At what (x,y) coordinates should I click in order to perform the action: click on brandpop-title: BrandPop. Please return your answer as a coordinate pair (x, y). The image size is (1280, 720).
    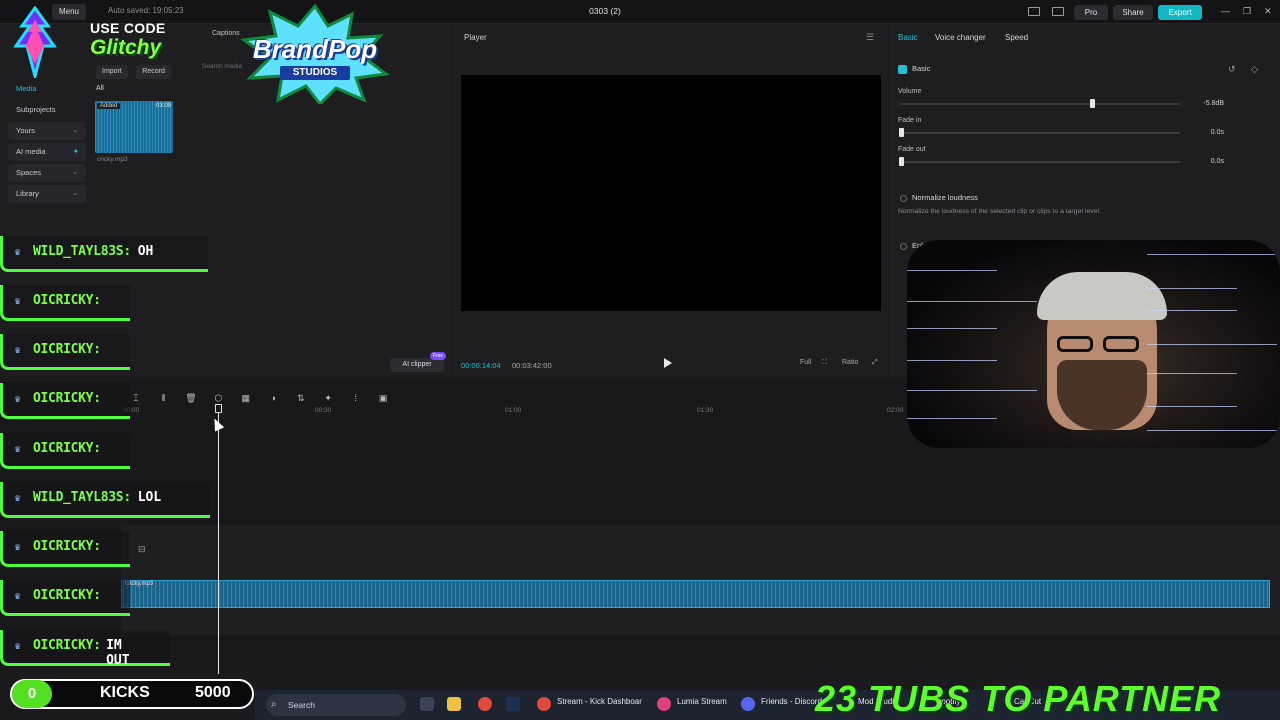
    Looking at the image, I should click on (315, 49).